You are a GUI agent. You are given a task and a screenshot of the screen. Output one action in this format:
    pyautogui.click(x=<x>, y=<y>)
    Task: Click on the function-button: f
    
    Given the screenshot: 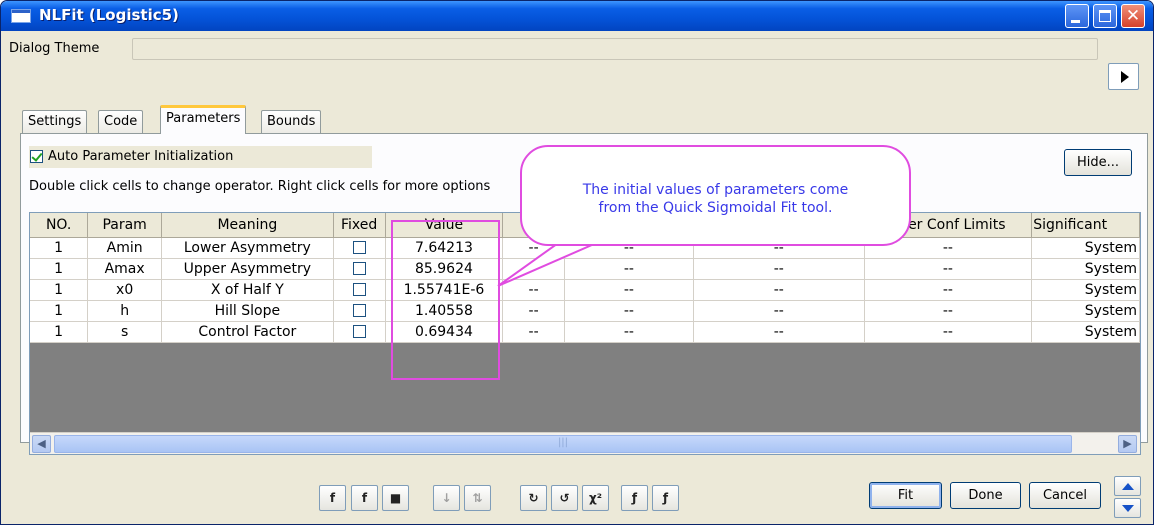 What is the action you would take?
    pyautogui.click(x=364, y=498)
    